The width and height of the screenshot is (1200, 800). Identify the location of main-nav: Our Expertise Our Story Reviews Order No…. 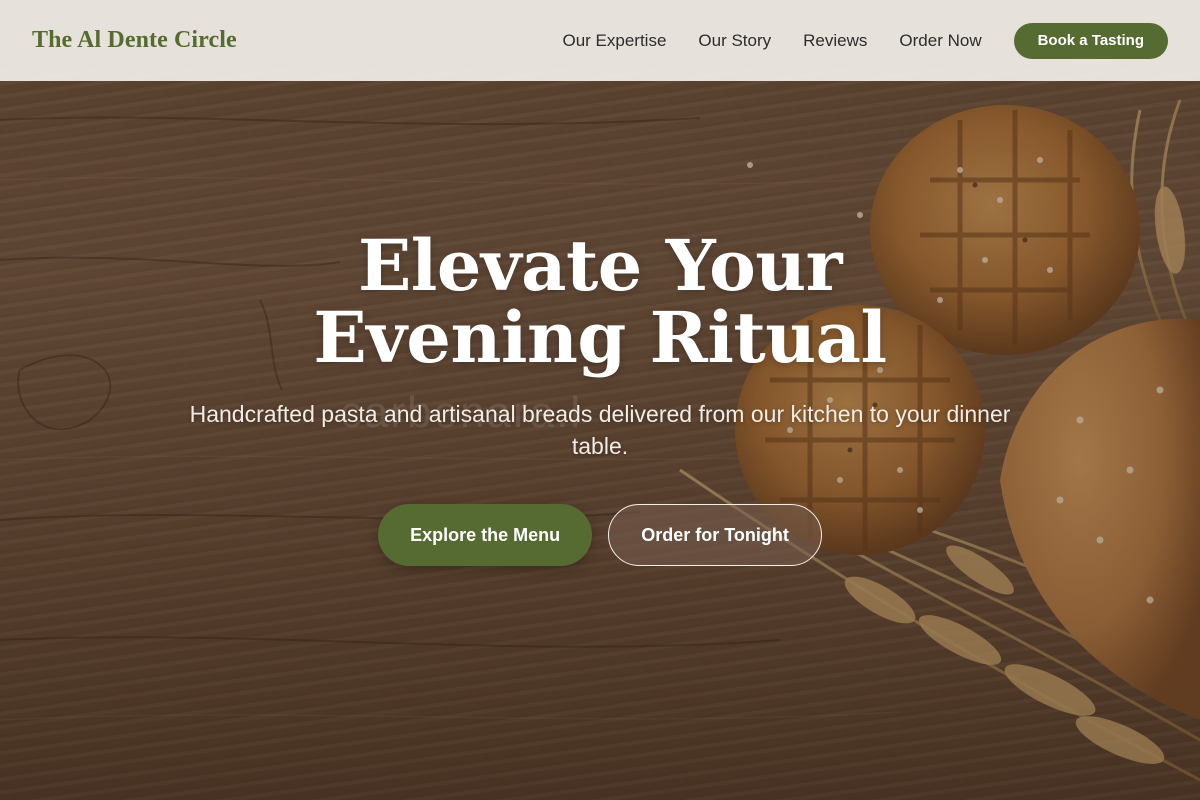
(865, 40).